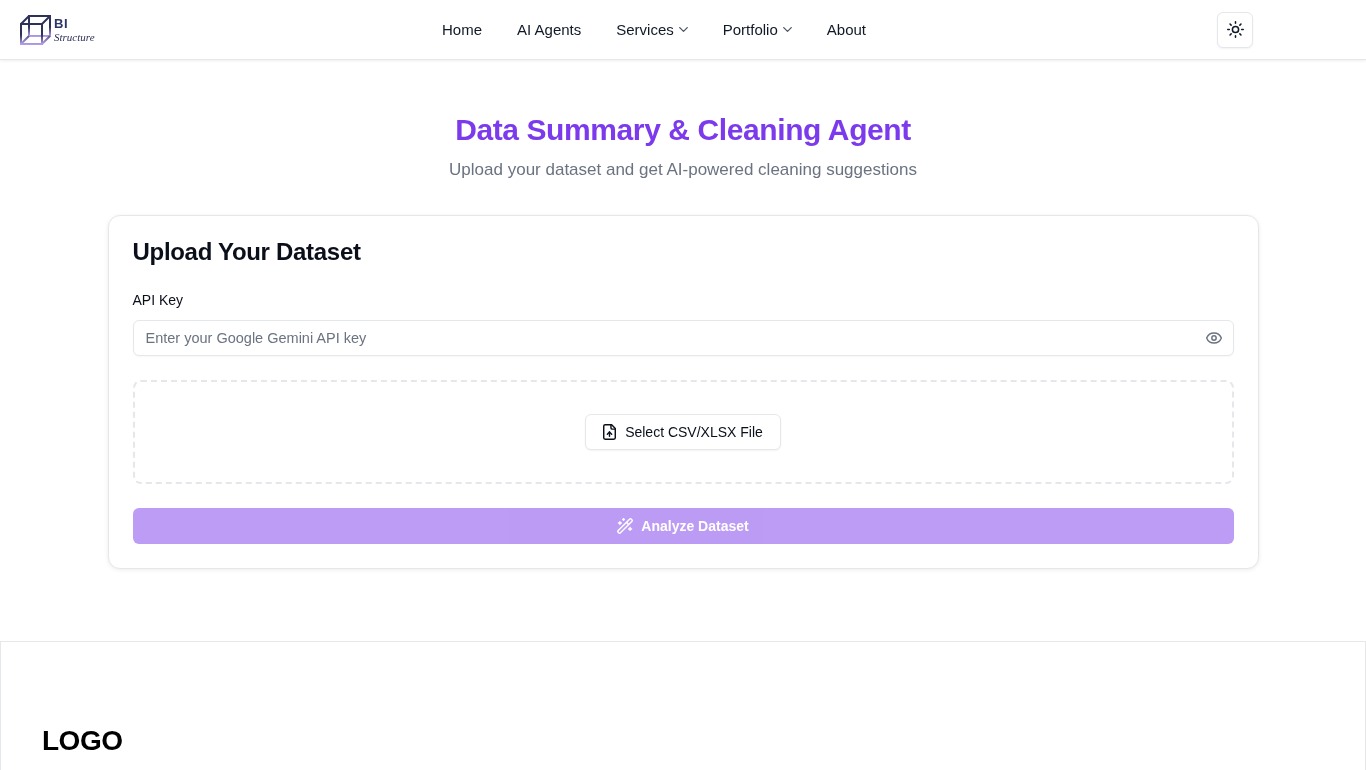 The image size is (1366, 770). I want to click on sun-icon, so click(1235, 29).